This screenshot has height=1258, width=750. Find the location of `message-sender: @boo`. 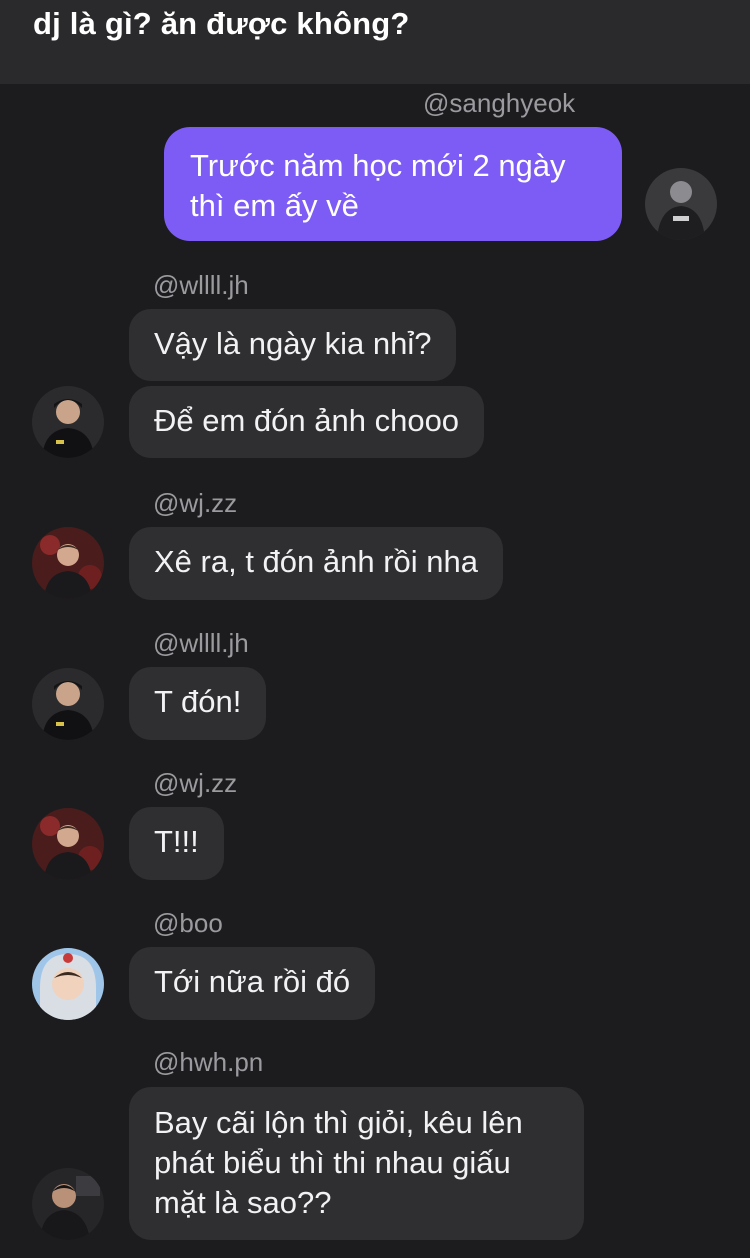

message-sender: @boo is located at coordinates (188, 923).